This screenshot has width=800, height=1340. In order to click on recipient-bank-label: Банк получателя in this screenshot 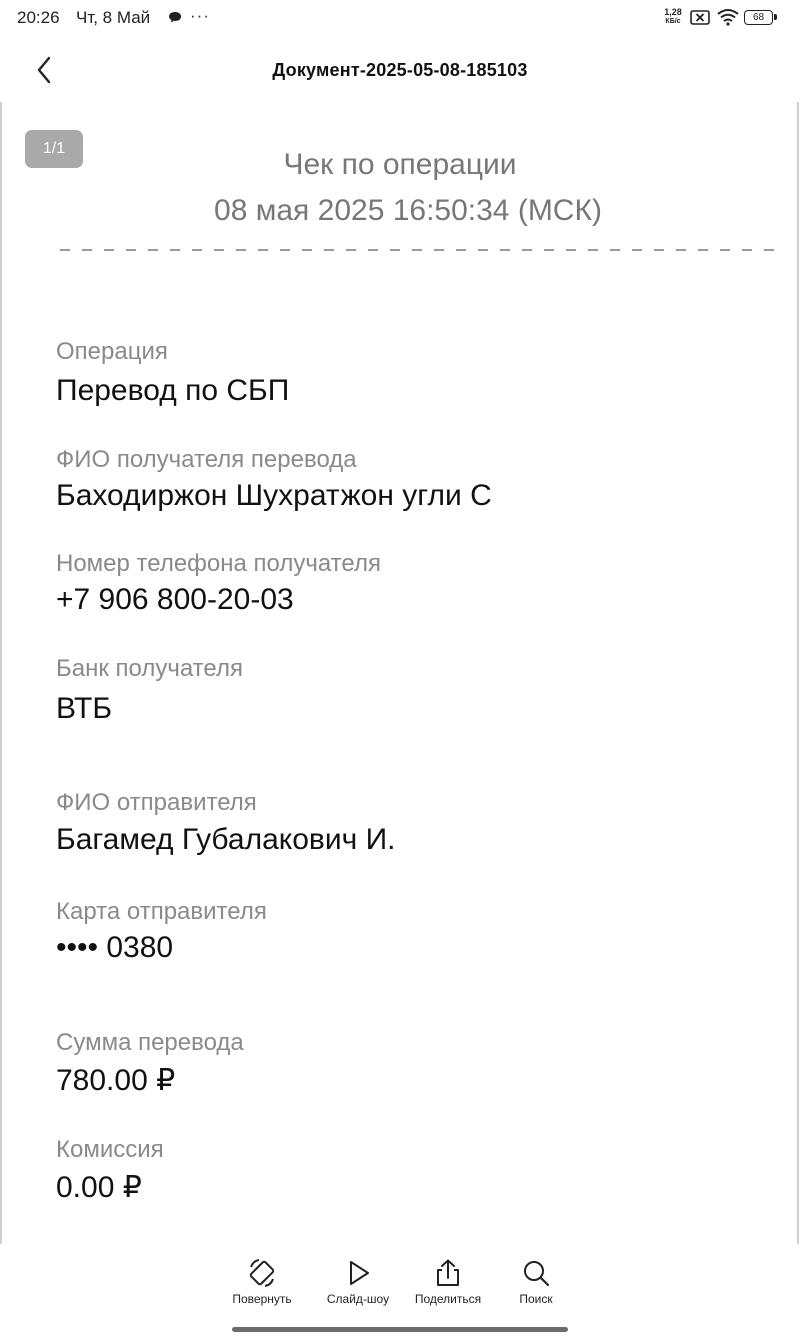, I will do `click(149, 668)`.